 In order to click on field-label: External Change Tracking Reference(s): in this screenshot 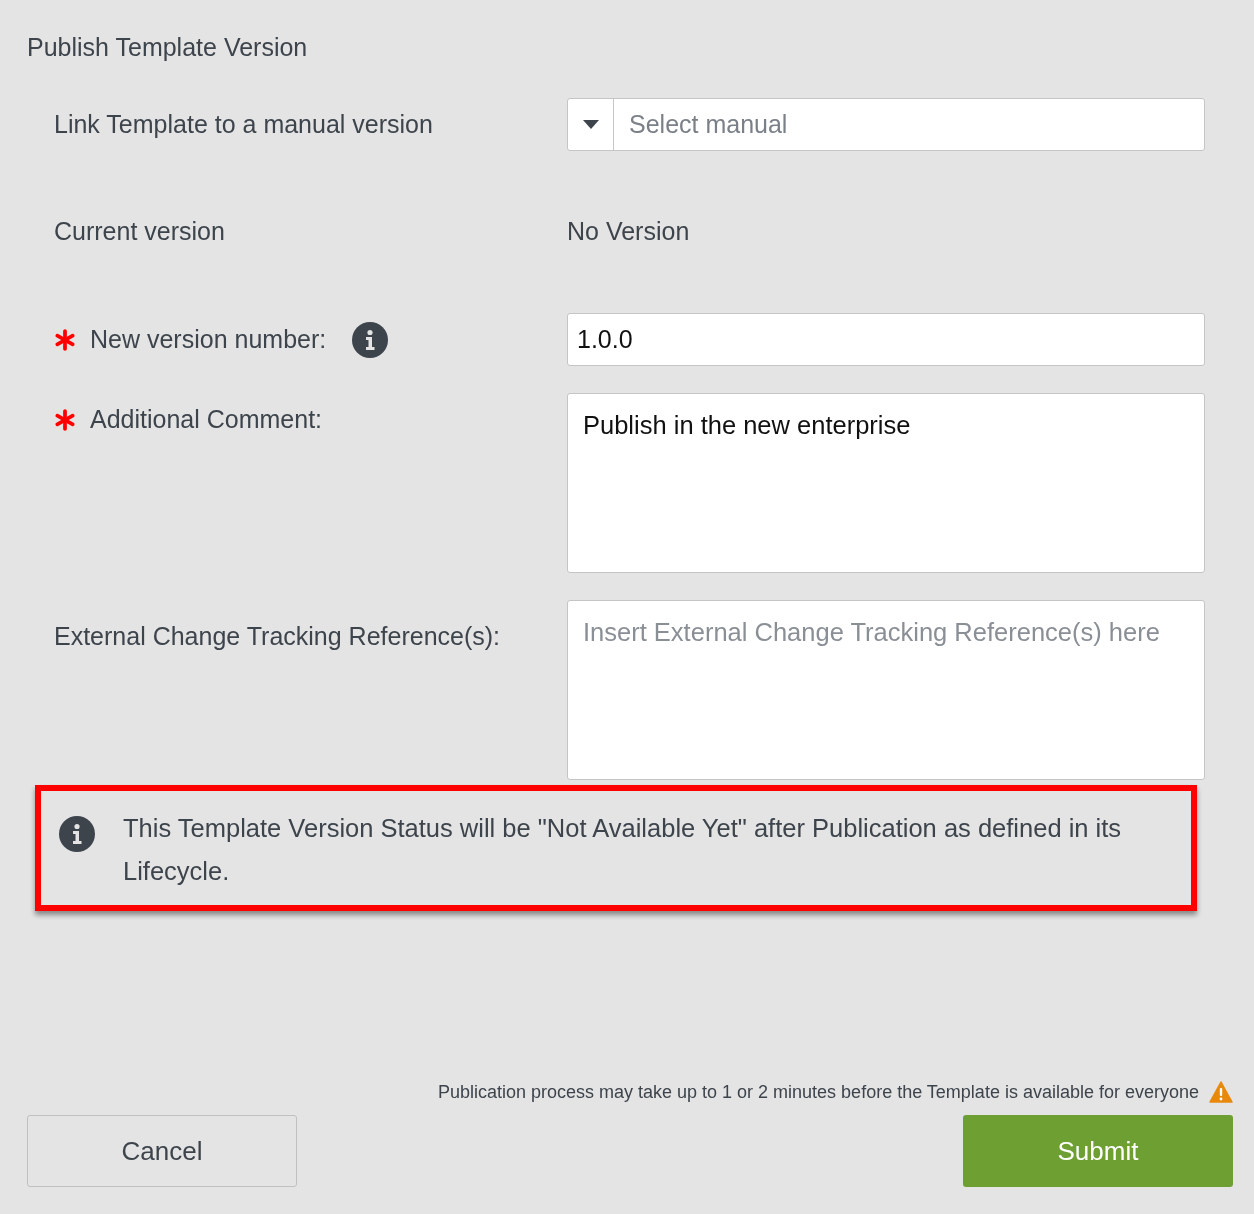, I will do `click(277, 636)`.